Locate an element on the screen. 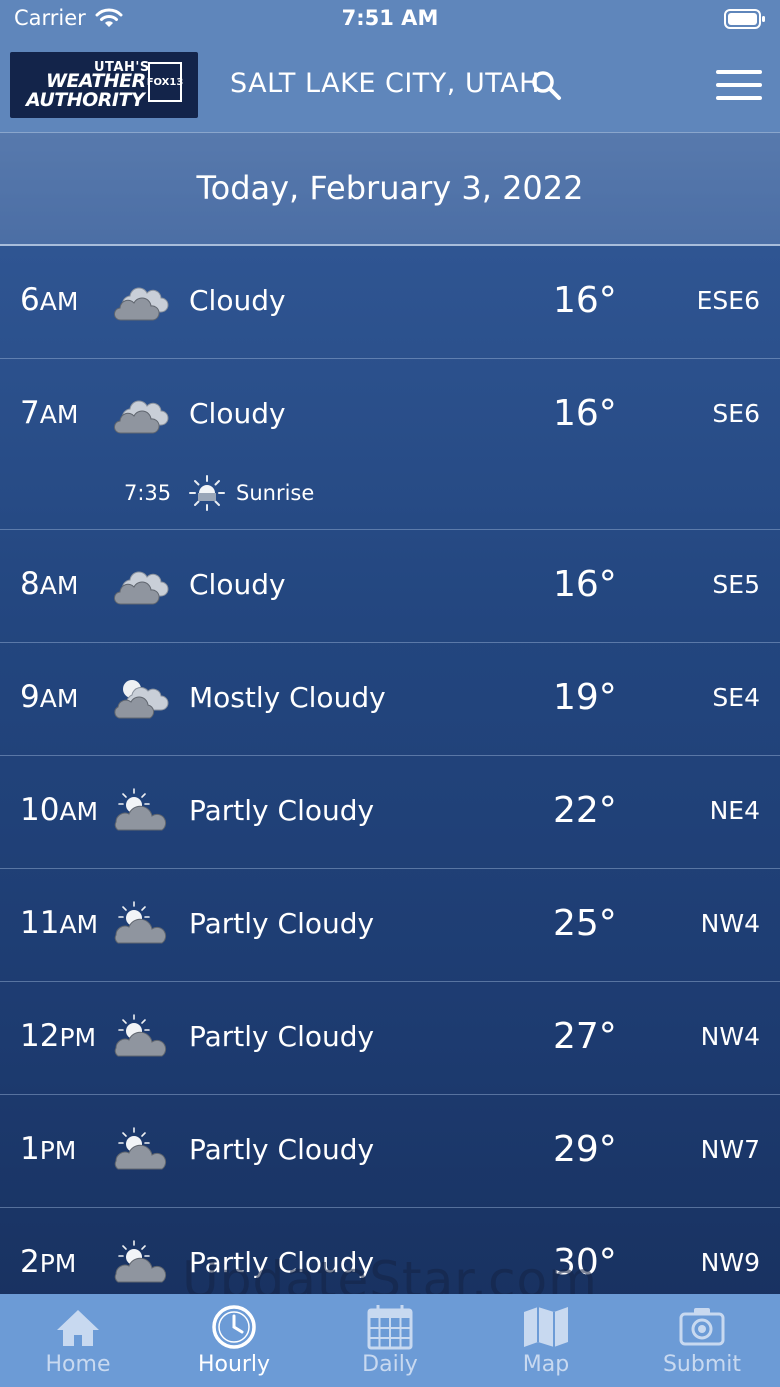 The width and height of the screenshot is (780, 1387). bottom-tab-bar: Home Hourly Daily Map Submit is located at coordinates (390, 1340).